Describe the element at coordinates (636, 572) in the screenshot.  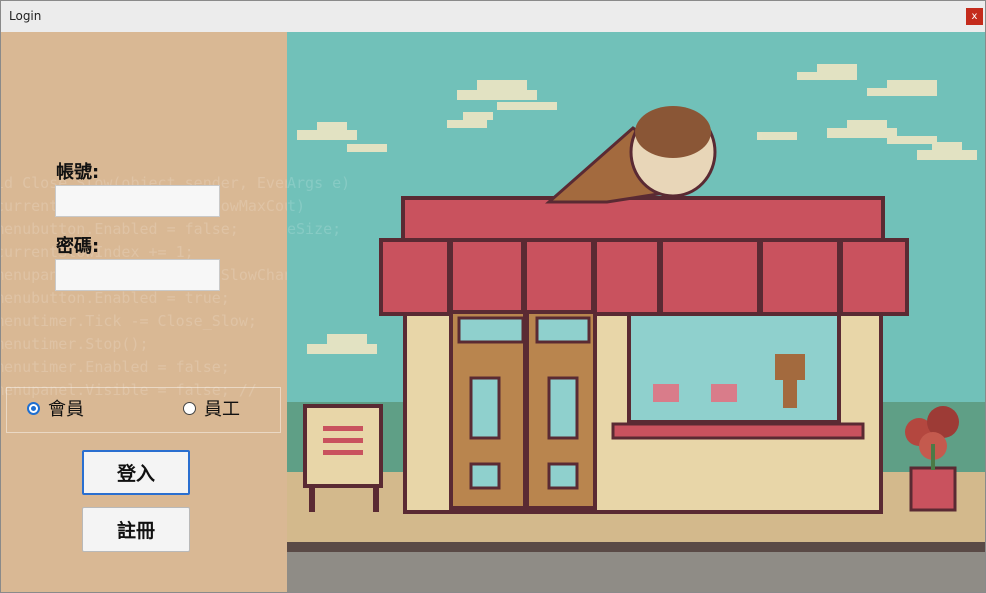
I see `street` at that location.